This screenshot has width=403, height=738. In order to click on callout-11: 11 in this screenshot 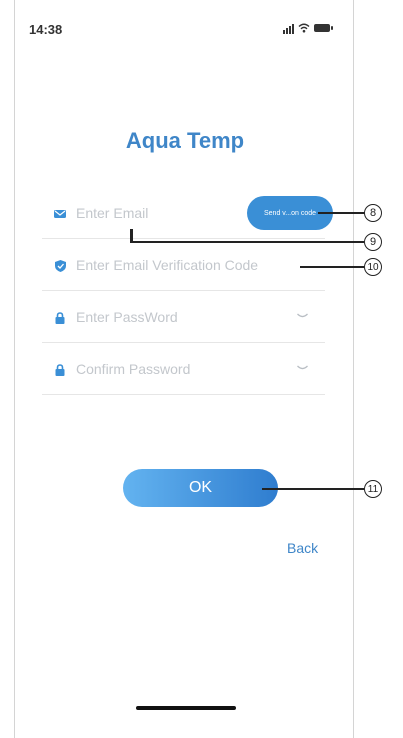, I will do `click(373, 489)`.